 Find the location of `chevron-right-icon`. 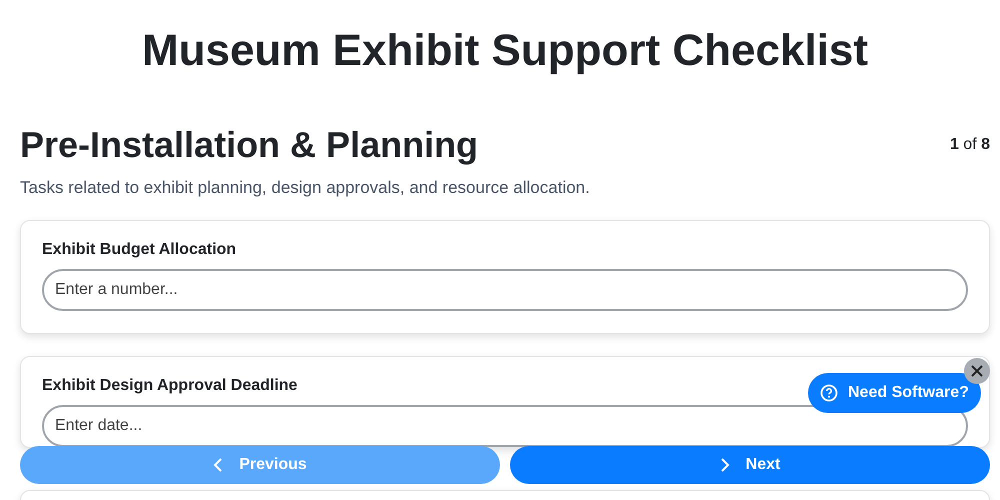

chevron-right-icon is located at coordinates (725, 465).